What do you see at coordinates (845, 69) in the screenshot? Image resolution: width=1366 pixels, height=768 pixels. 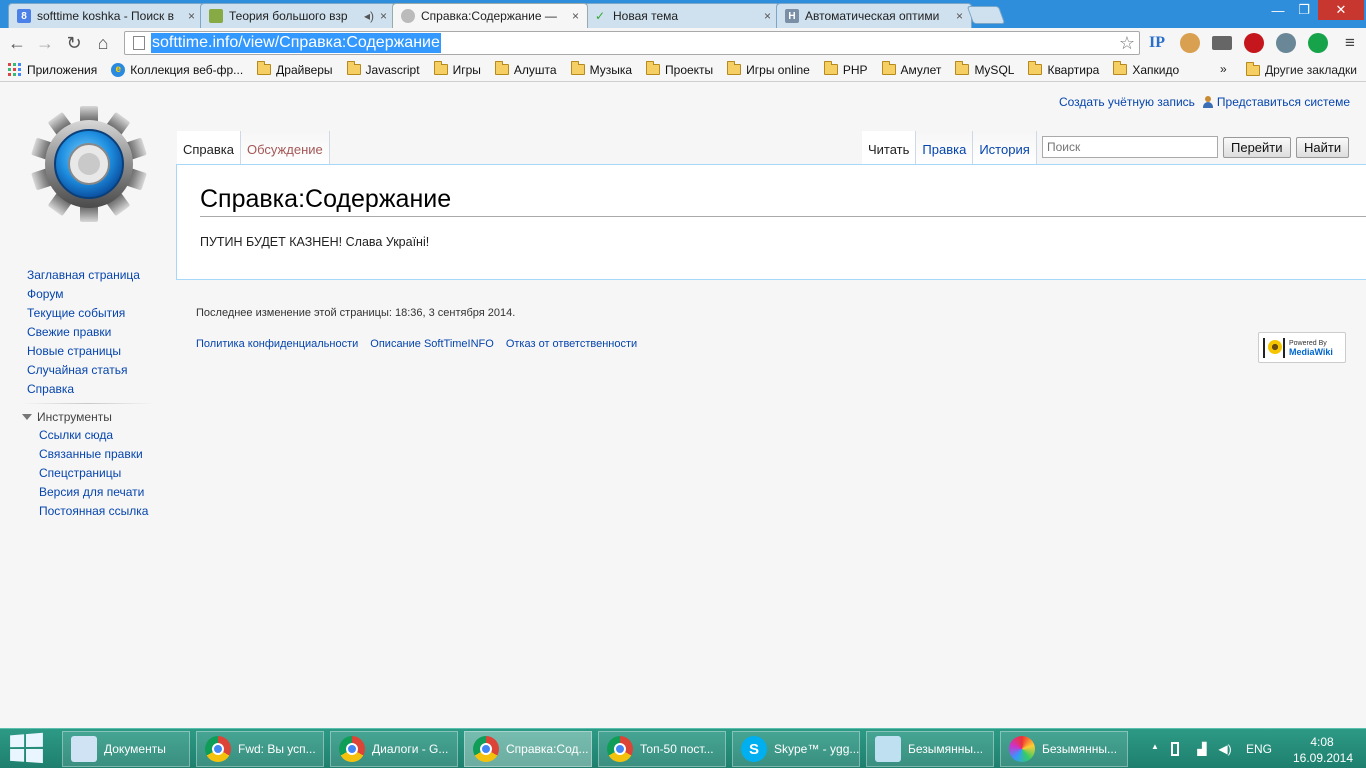 I see `bookmark-folder: PHP` at bounding box center [845, 69].